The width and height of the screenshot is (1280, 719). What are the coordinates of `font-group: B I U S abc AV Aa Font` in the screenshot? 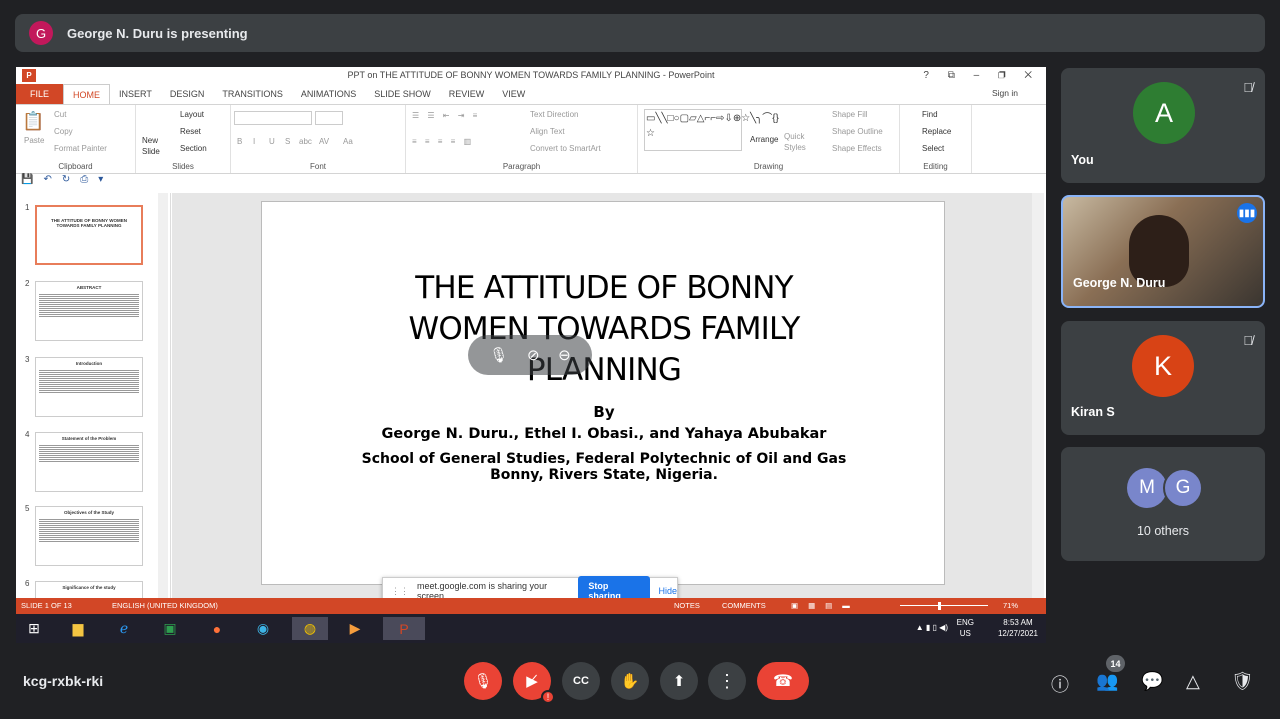 It's located at (318, 139).